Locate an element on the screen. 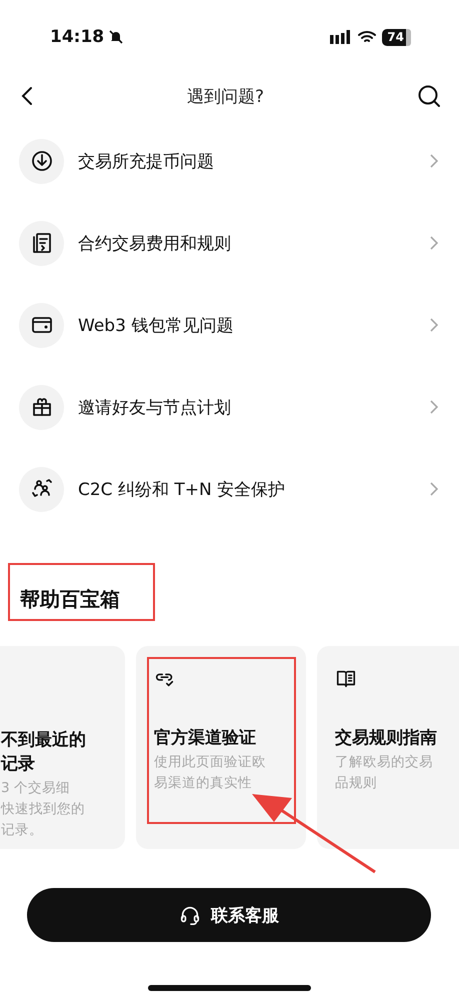 This screenshot has height=1000, width=459. card-description: 了解欧易的交易 品规则 is located at coordinates (384, 773).